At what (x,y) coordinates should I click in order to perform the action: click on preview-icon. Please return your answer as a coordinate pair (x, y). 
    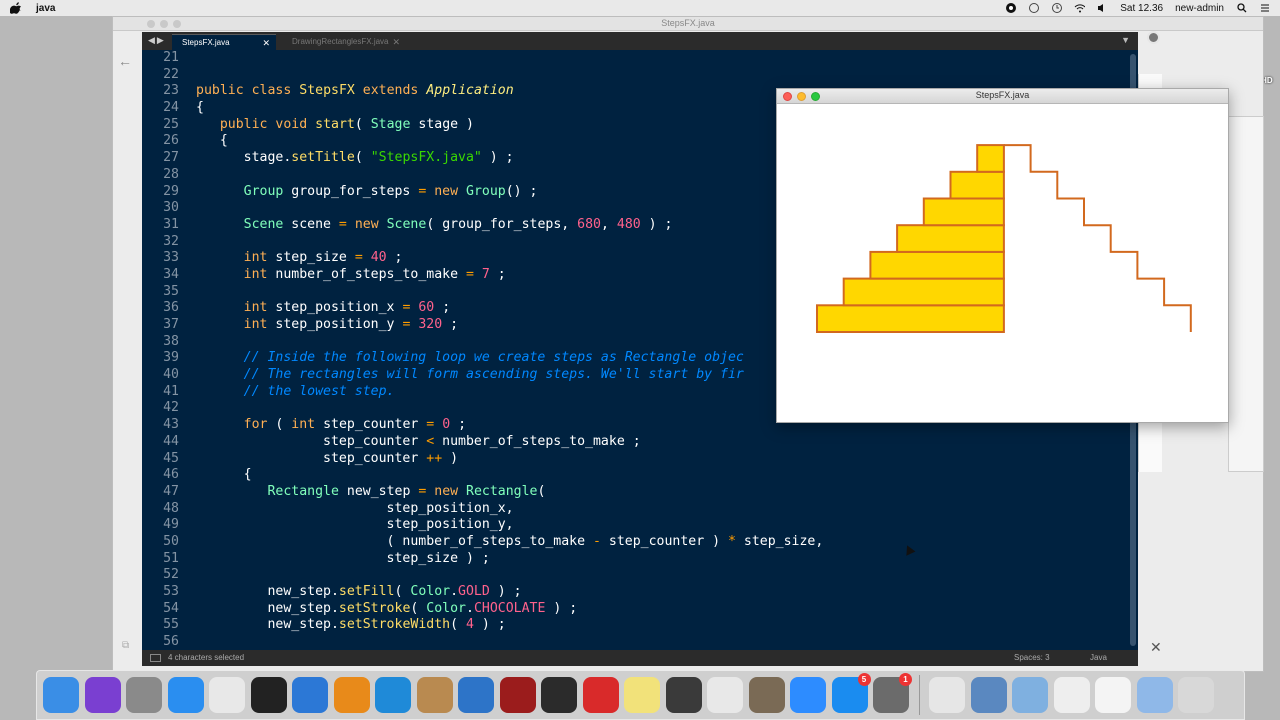
    Looking at the image, I should click on (476, 695).